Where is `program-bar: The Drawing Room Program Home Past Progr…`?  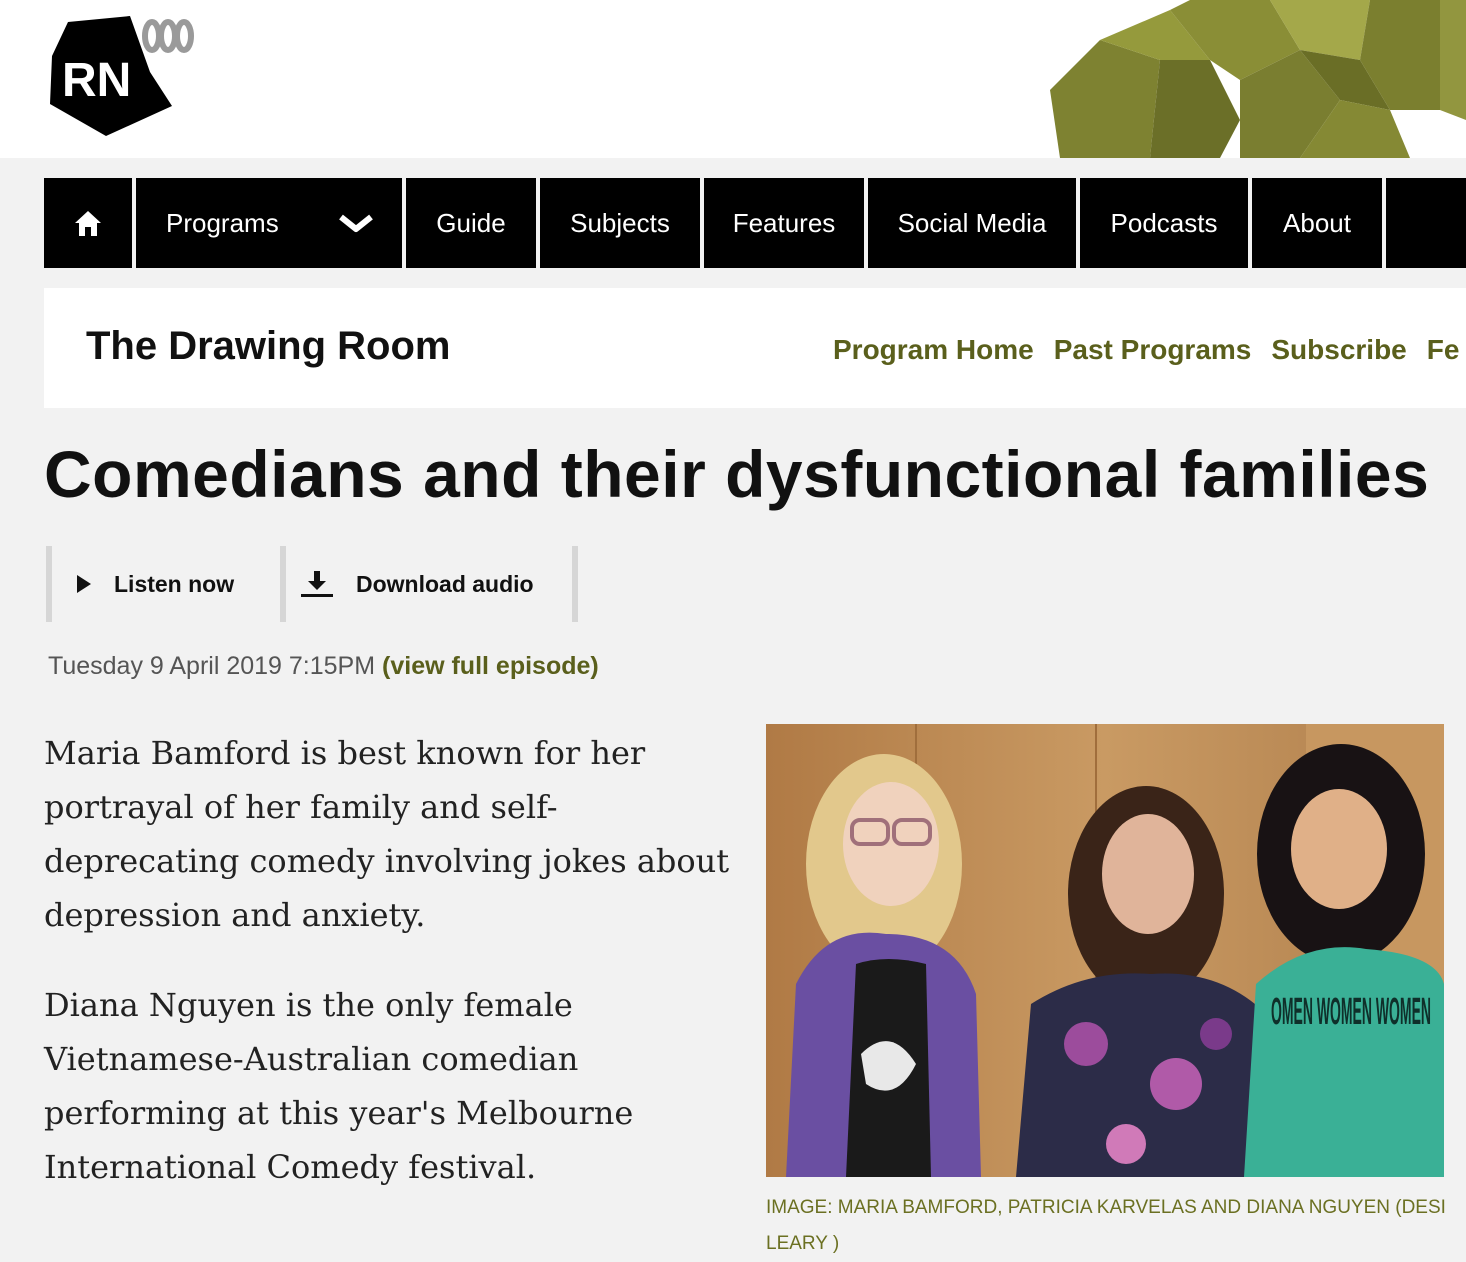
program-bar: The Drawing Room Program Home Past Progr… is located at coordinates (755, 348).